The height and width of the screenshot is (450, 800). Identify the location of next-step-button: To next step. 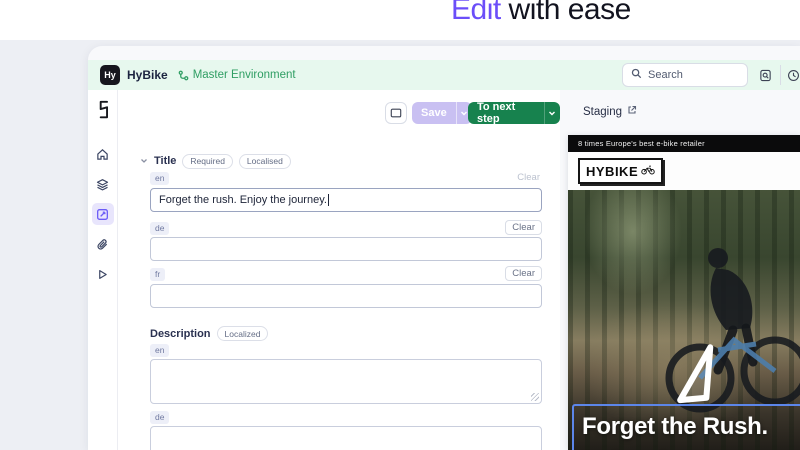
(514, 113).